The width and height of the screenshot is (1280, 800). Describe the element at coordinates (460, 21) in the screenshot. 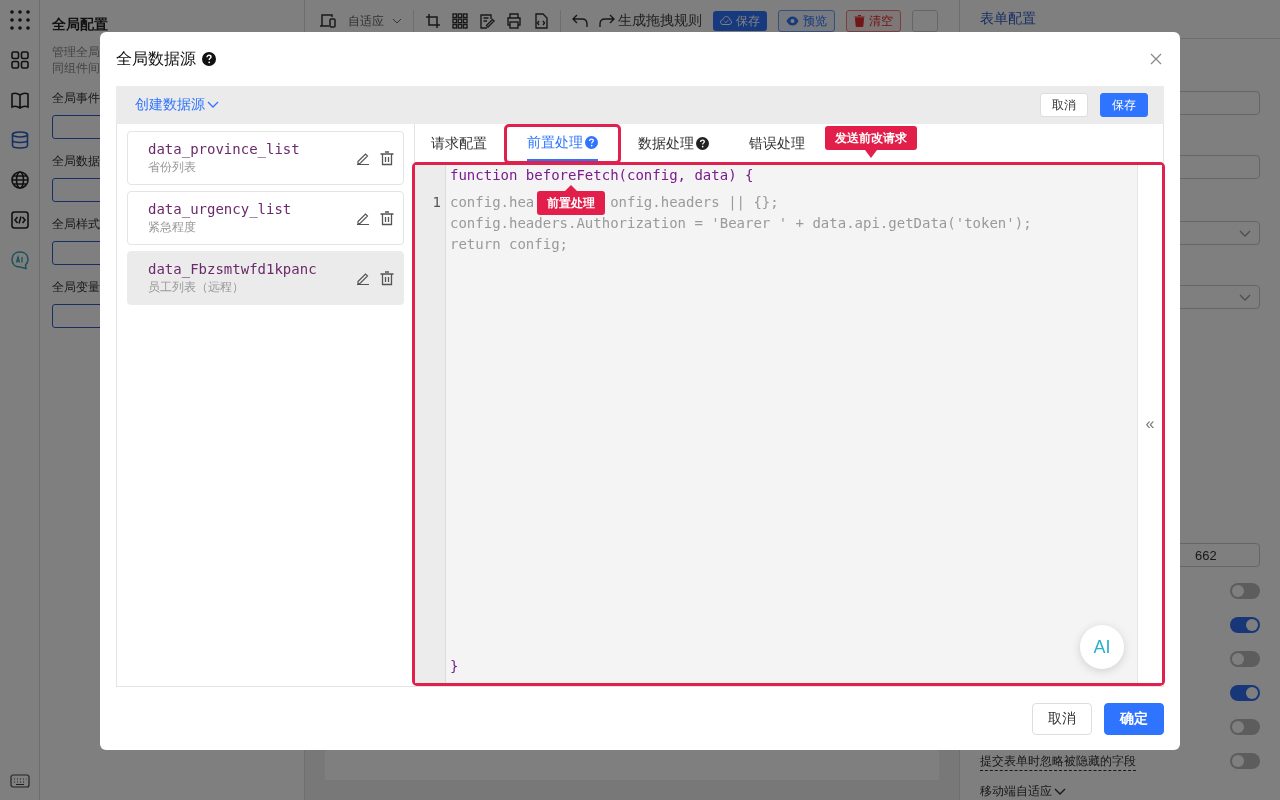

I see `grid-icon` at that location.